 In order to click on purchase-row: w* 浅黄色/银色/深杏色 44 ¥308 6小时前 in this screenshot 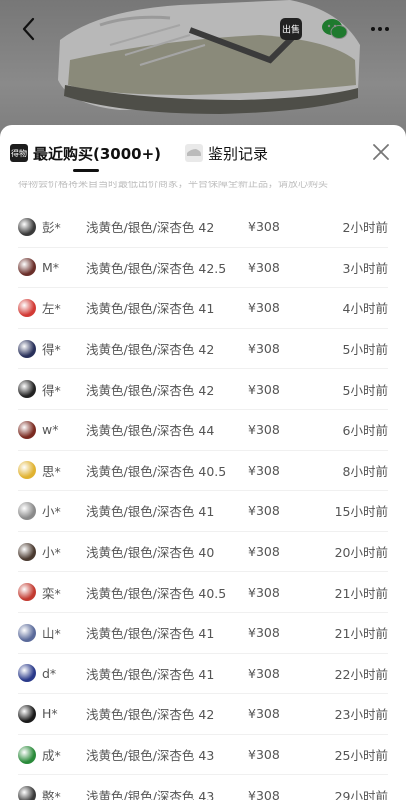, I will do `click(203, 430)`.